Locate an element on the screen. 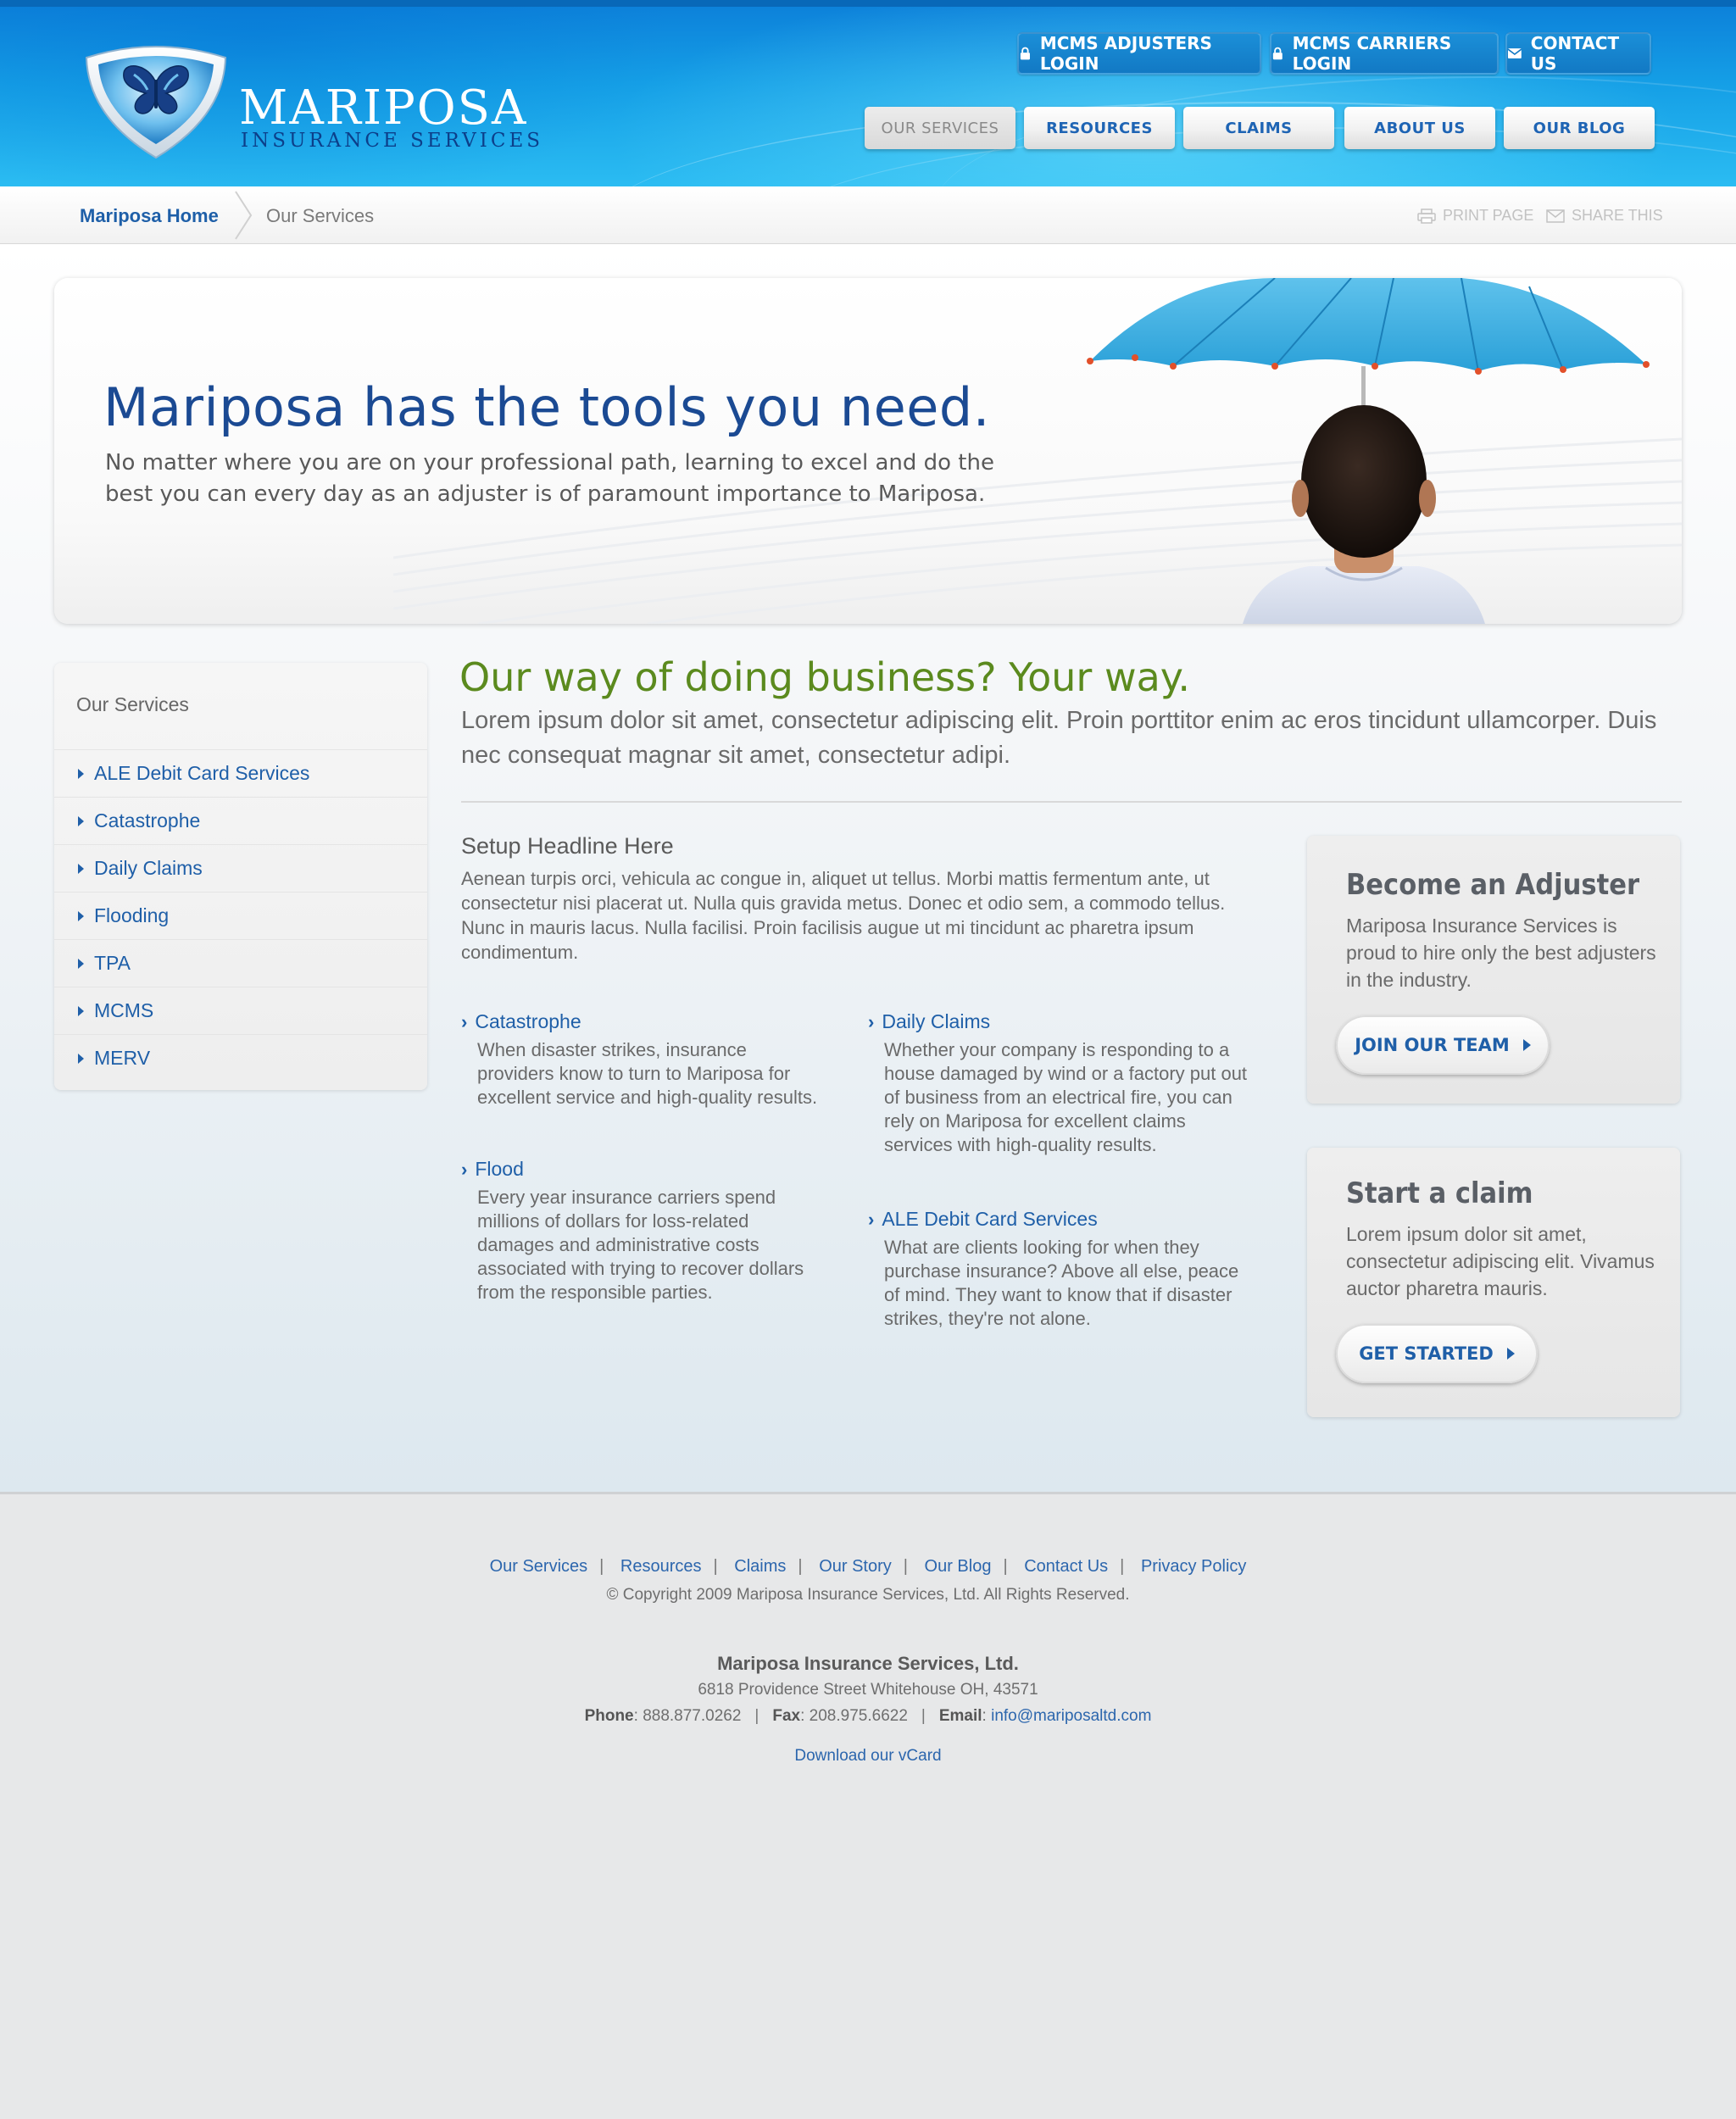  email-link: info@mariposaltd.com is located at coordinates (1071, 1716).